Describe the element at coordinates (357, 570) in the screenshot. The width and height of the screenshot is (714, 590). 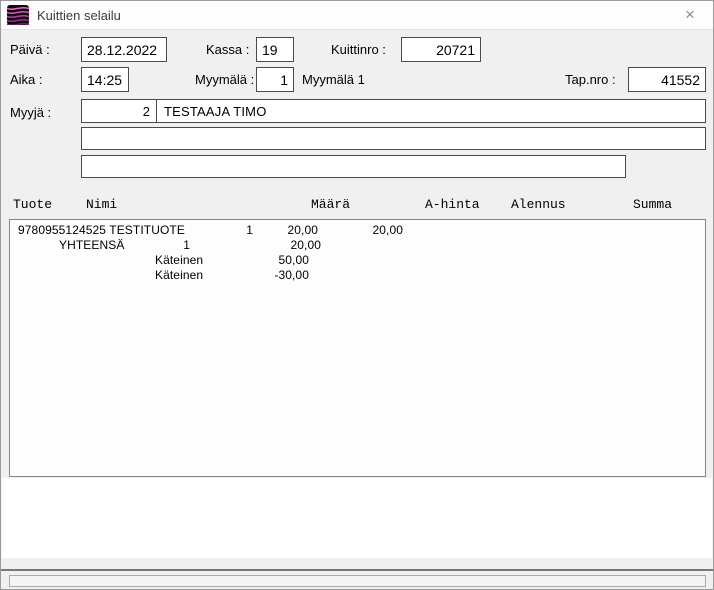
I see `status-divider` at that location.